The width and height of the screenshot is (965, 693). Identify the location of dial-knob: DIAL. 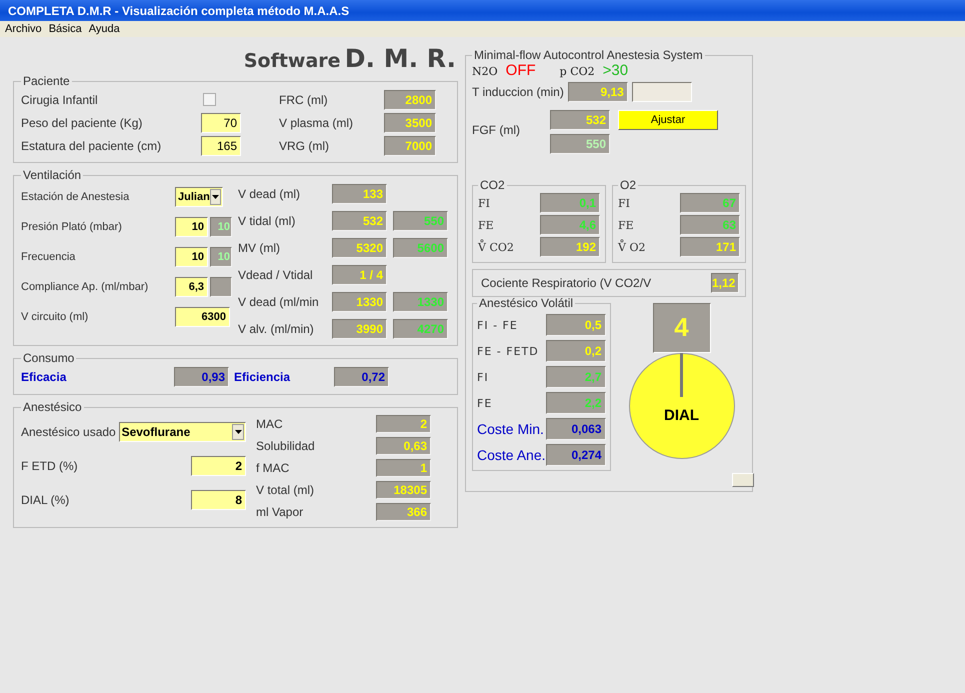
(681, 406).